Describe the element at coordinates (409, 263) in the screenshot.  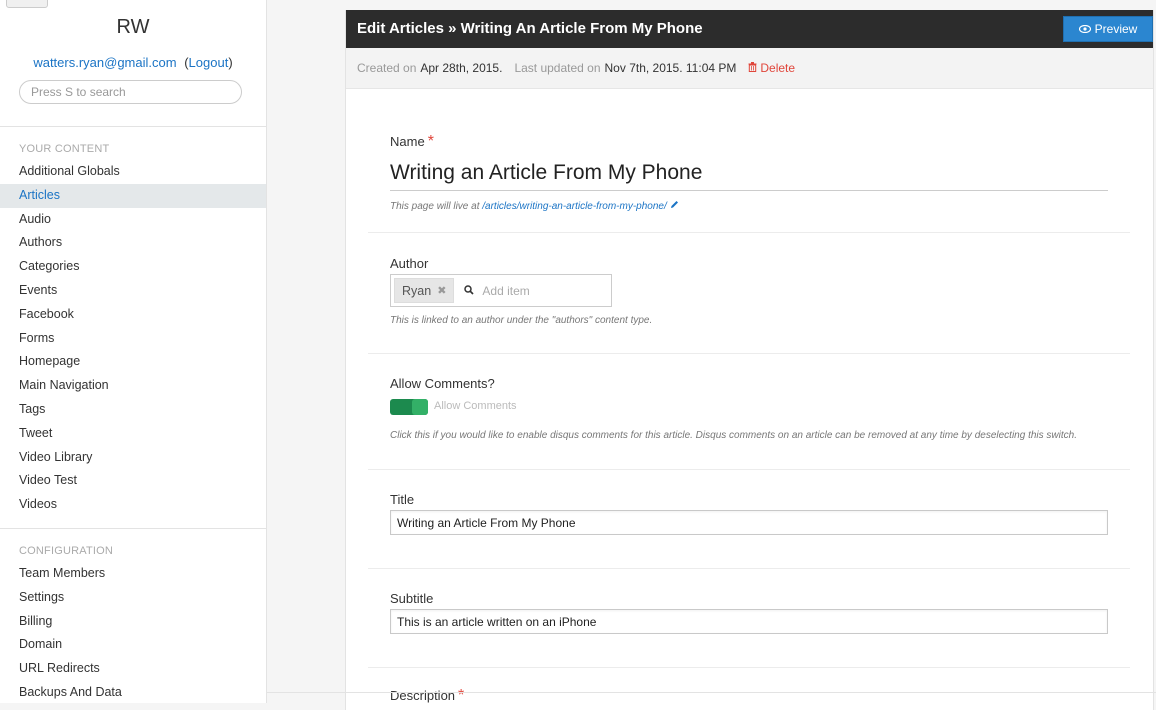
I see `author-label: Author` at that location.